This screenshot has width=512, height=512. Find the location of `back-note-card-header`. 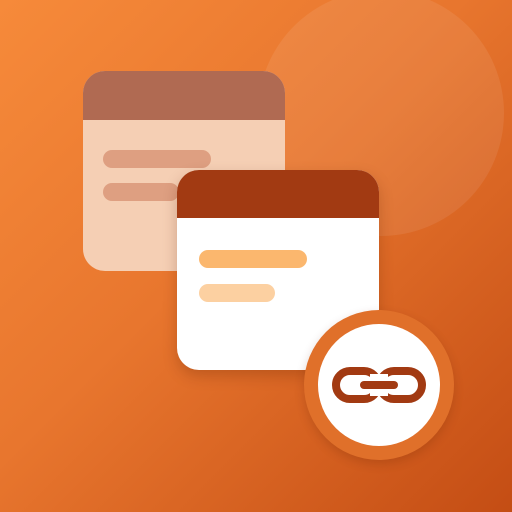

back-note-card-header is located at coordinates (184, 95).